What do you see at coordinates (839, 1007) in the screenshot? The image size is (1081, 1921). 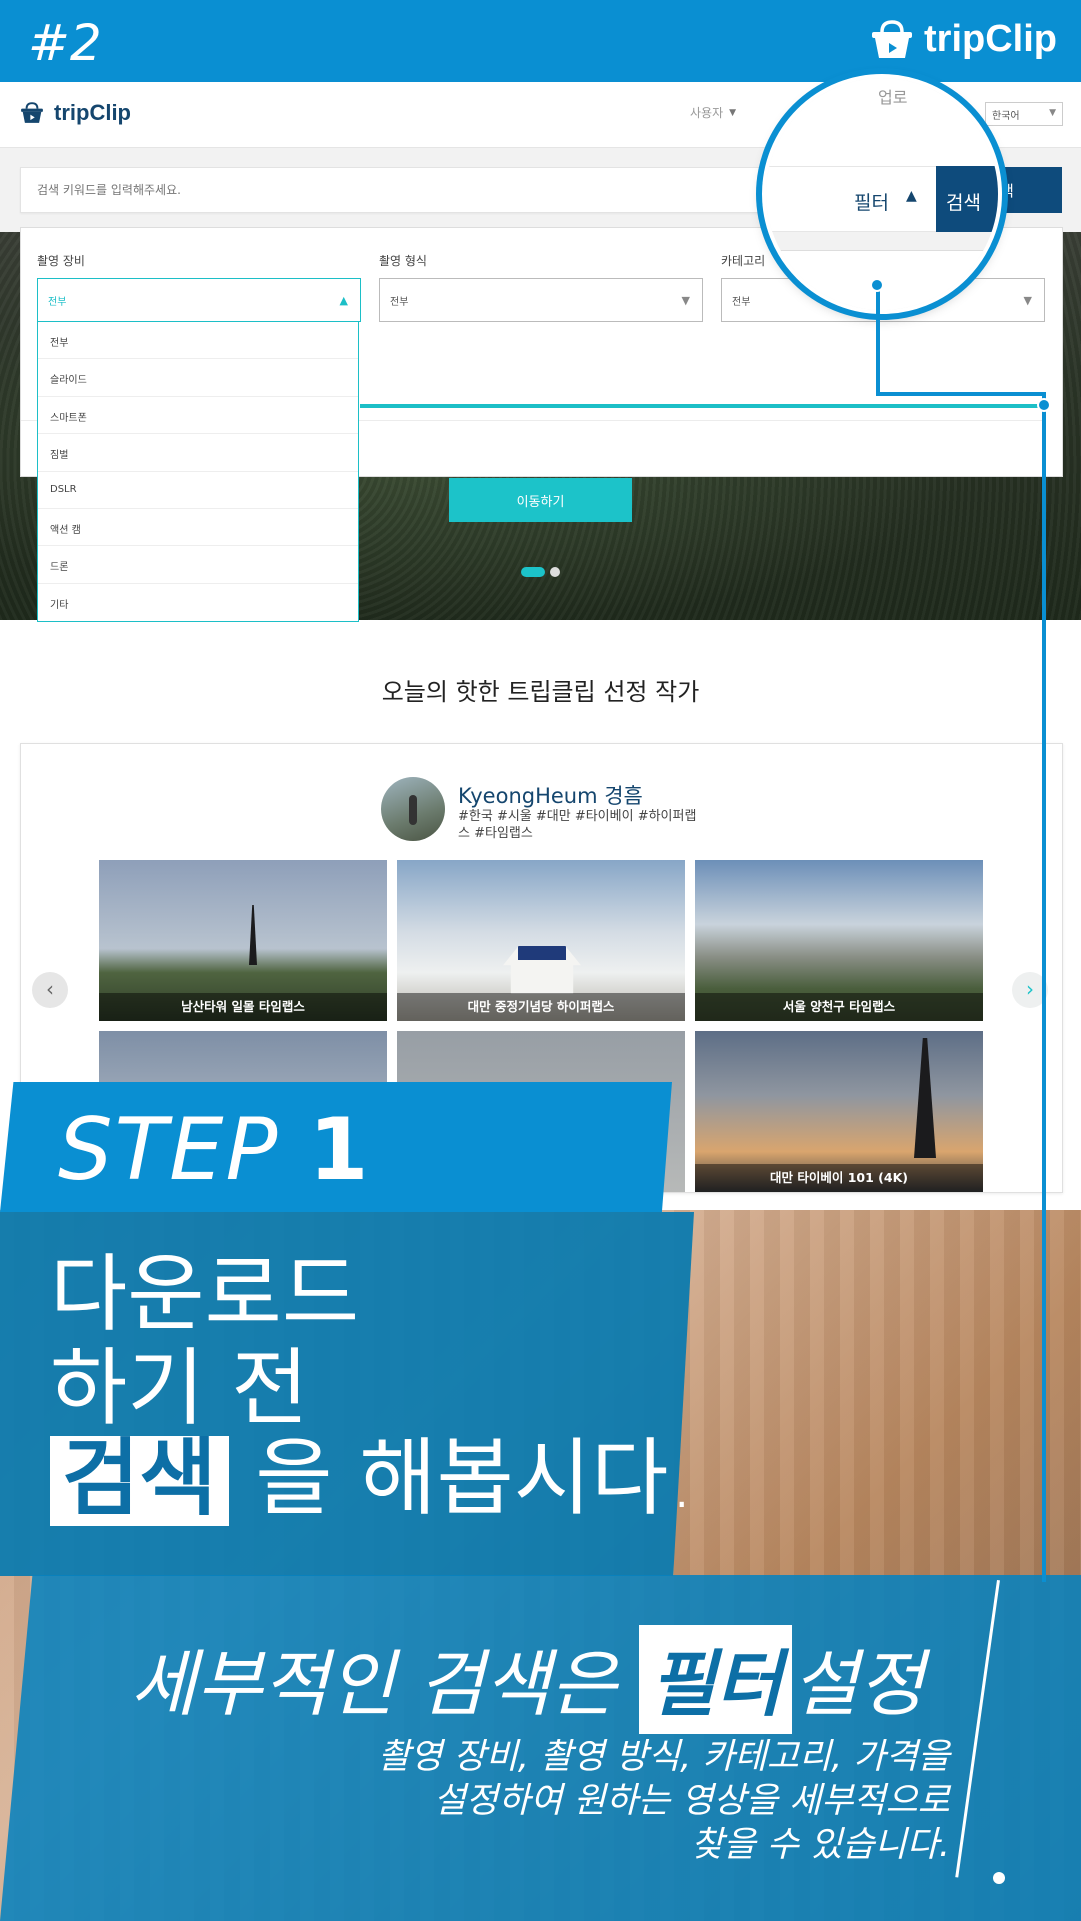 I see `video-caption: 서울 양천구 타임랩스` at bounding box center [839, 1007].